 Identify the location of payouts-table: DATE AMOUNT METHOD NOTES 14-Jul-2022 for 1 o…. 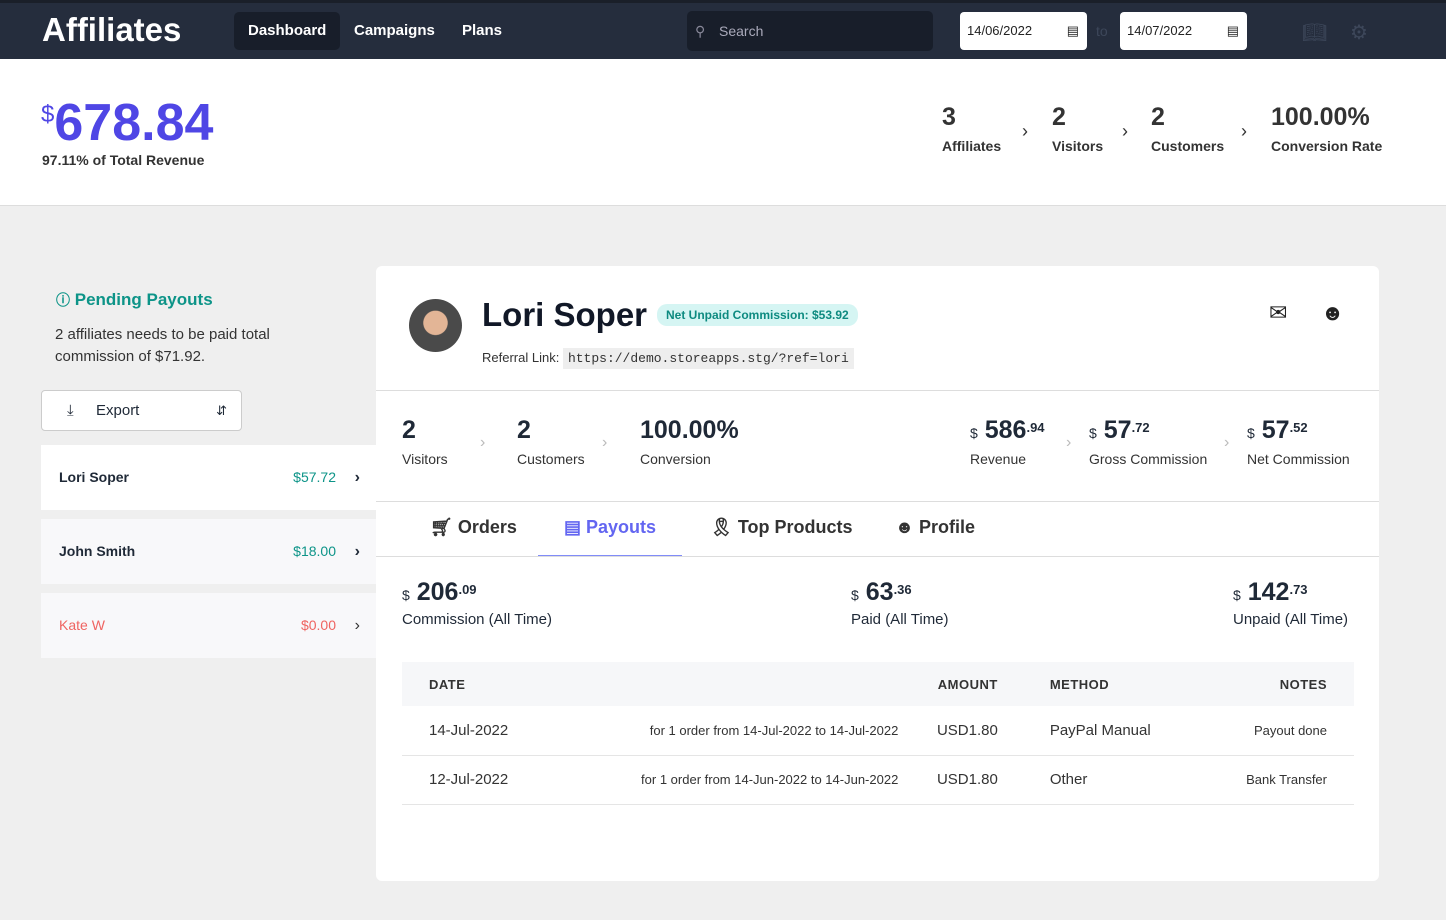
(878, 733).